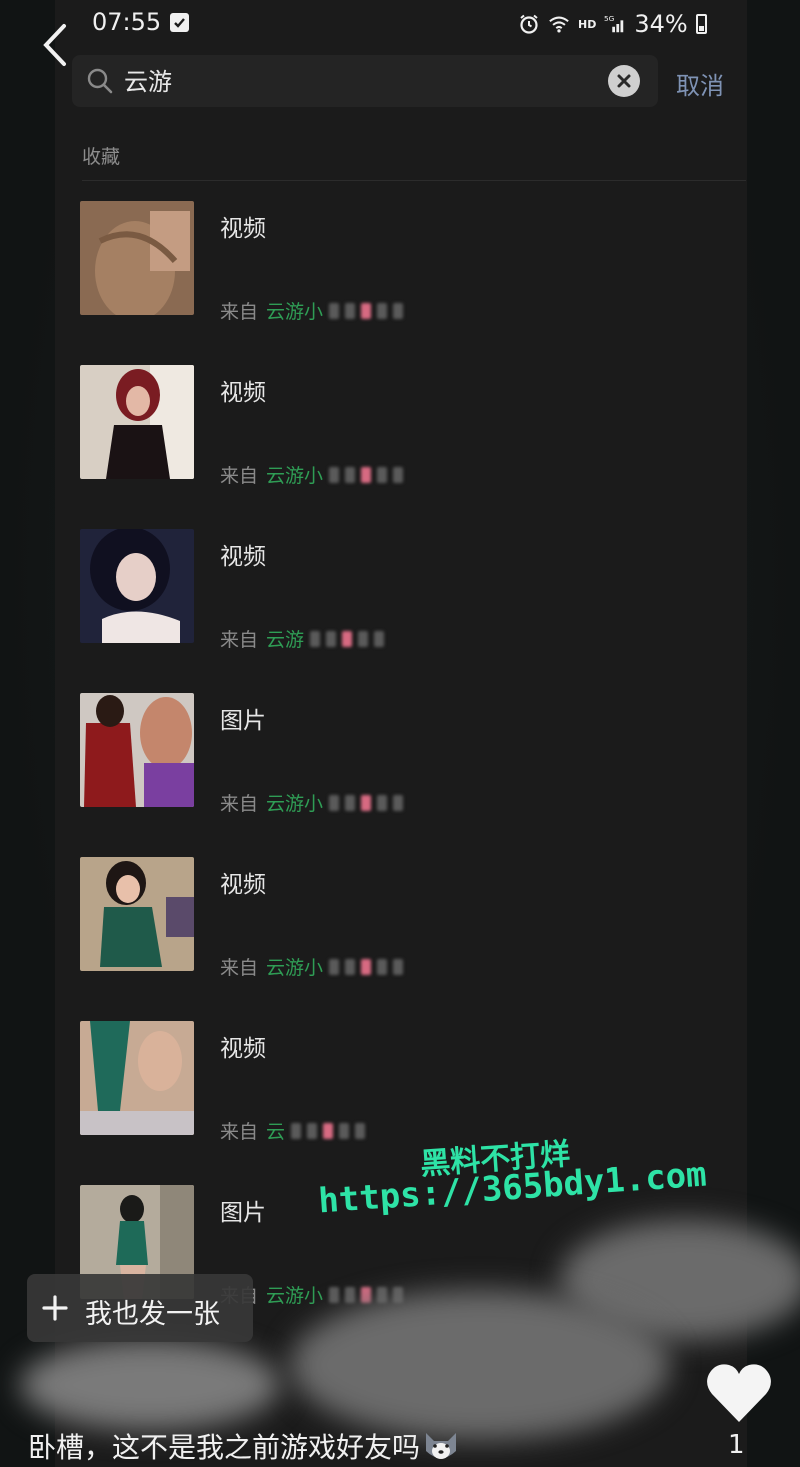 The height and width of the screenshot is (1467, 800). What do you see at coordinates (441, 1446) in the screenshot?
I see `husky-emoji-icon` at bounding box center [441, 1446].